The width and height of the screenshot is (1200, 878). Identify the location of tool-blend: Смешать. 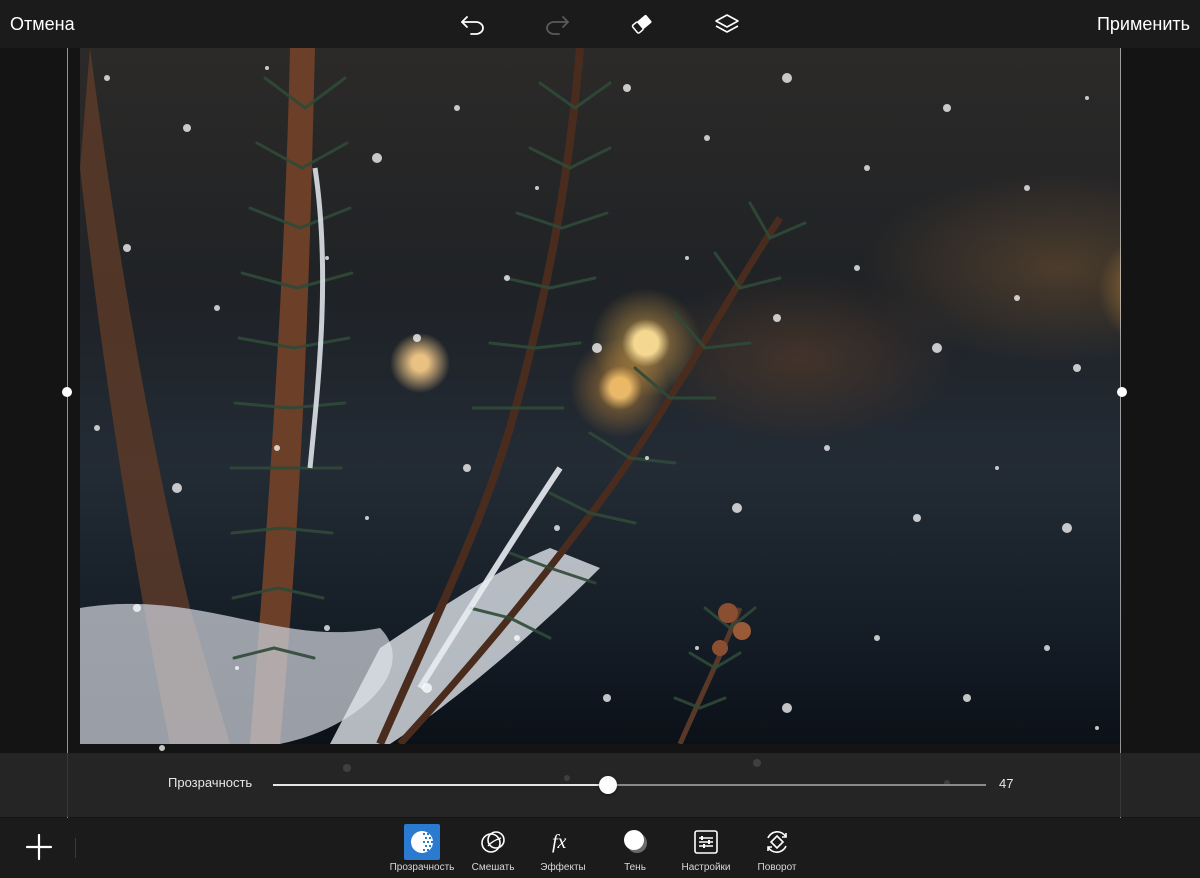
(493, 851).